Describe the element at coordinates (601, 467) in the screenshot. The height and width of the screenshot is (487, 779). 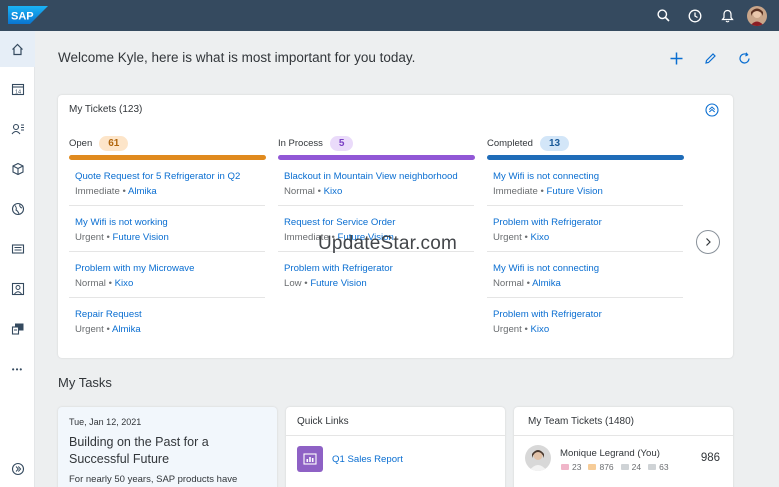
I see `stat-in-process: 876` at that location.